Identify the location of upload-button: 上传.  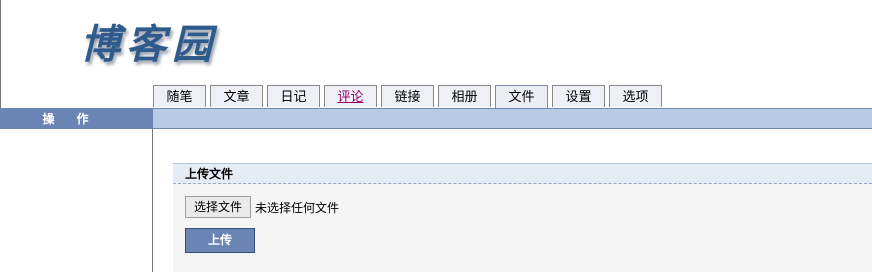
(220, 240).